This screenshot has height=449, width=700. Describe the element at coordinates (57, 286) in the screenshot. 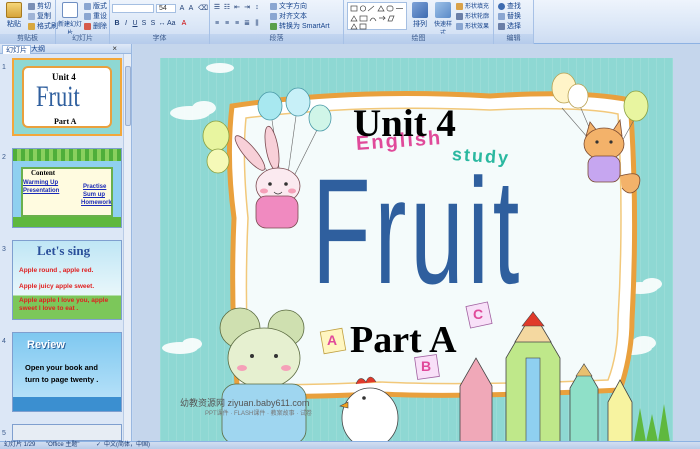

I see `thumb-line: Apple juicy apple sweet.` at that location.